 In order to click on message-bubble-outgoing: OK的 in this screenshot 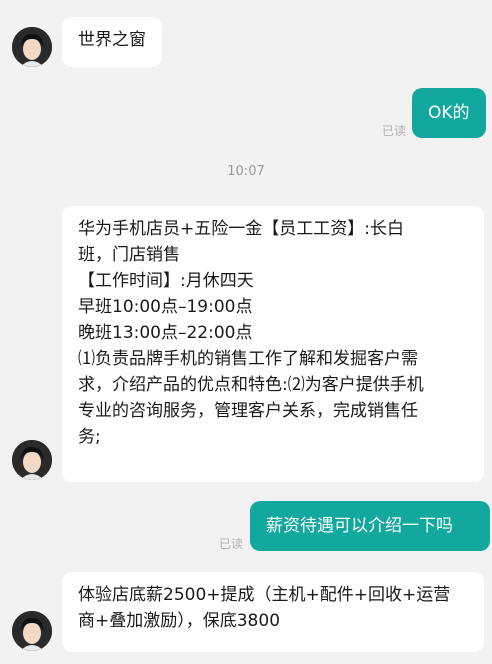, I will do `click(449, 113)`.